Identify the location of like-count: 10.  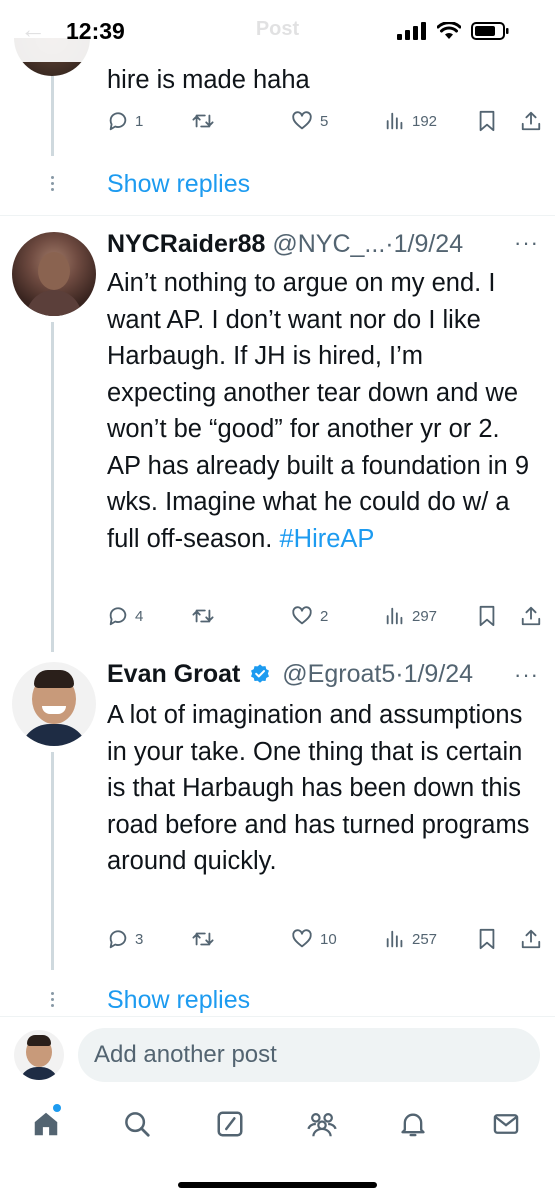
(328, 939).